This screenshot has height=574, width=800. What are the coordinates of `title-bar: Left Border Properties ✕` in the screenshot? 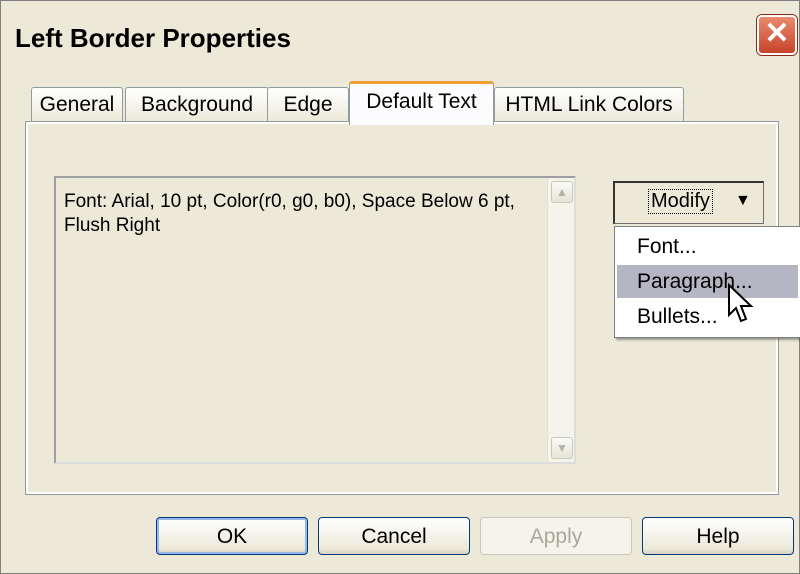 It's located at (400, 41).